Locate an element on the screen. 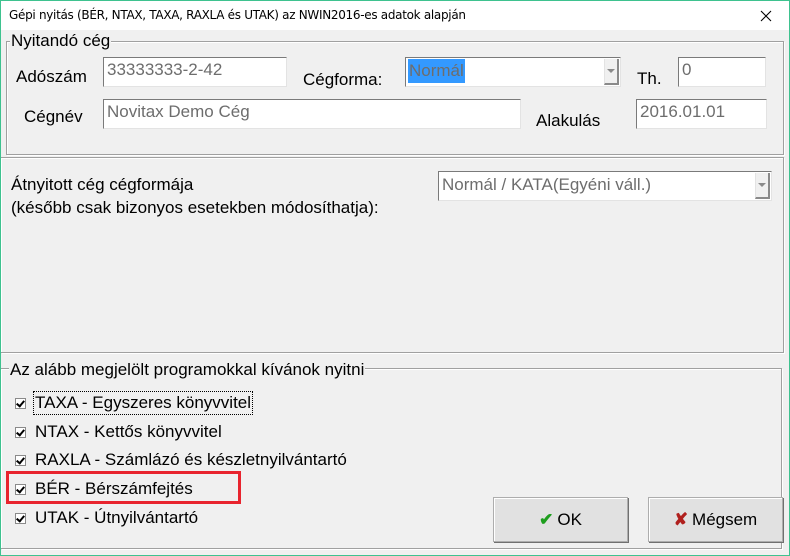 This screenshot has height=556, width=790. th-label: Th. is located at coordinates (649, 78).